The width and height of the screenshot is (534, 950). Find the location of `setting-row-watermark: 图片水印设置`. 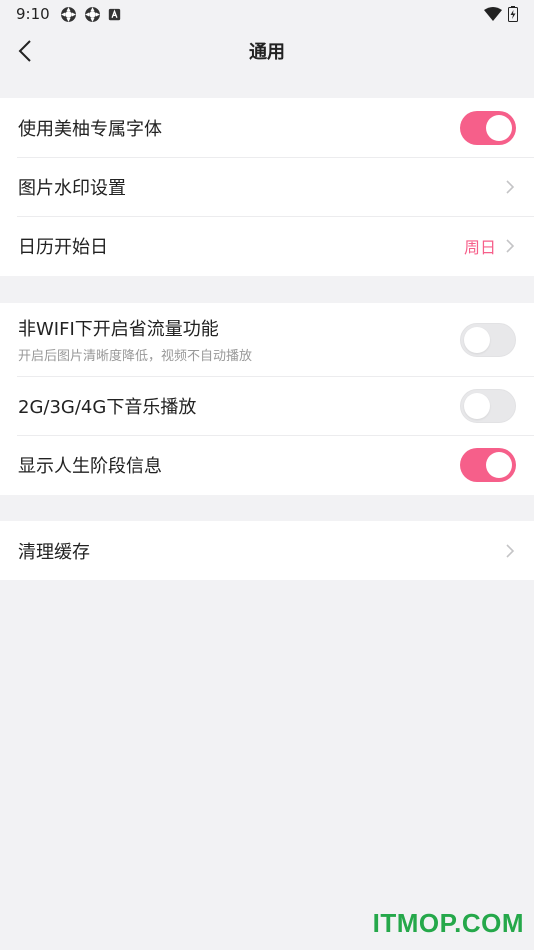

setting-row-watermark: 图片水印设置 is located at coordinates (267, 186).